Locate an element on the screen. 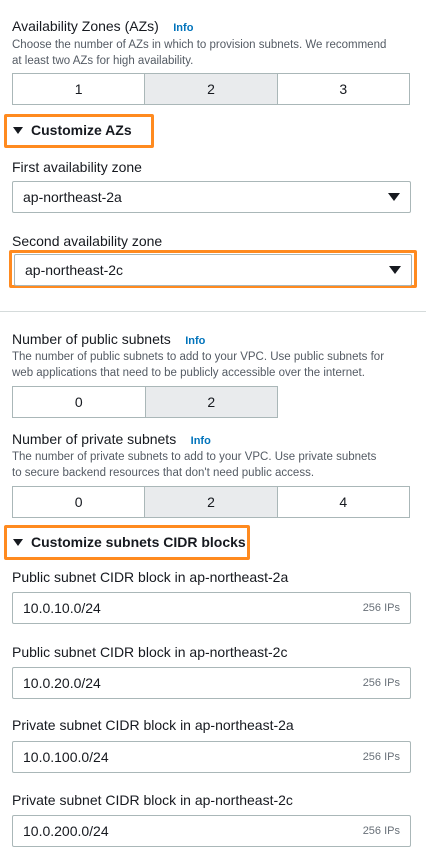 Image resolution: width=426 pixels, height=858 pixels. private-subnets-selector: 0 2 4 is located at coordinates (211, 502).